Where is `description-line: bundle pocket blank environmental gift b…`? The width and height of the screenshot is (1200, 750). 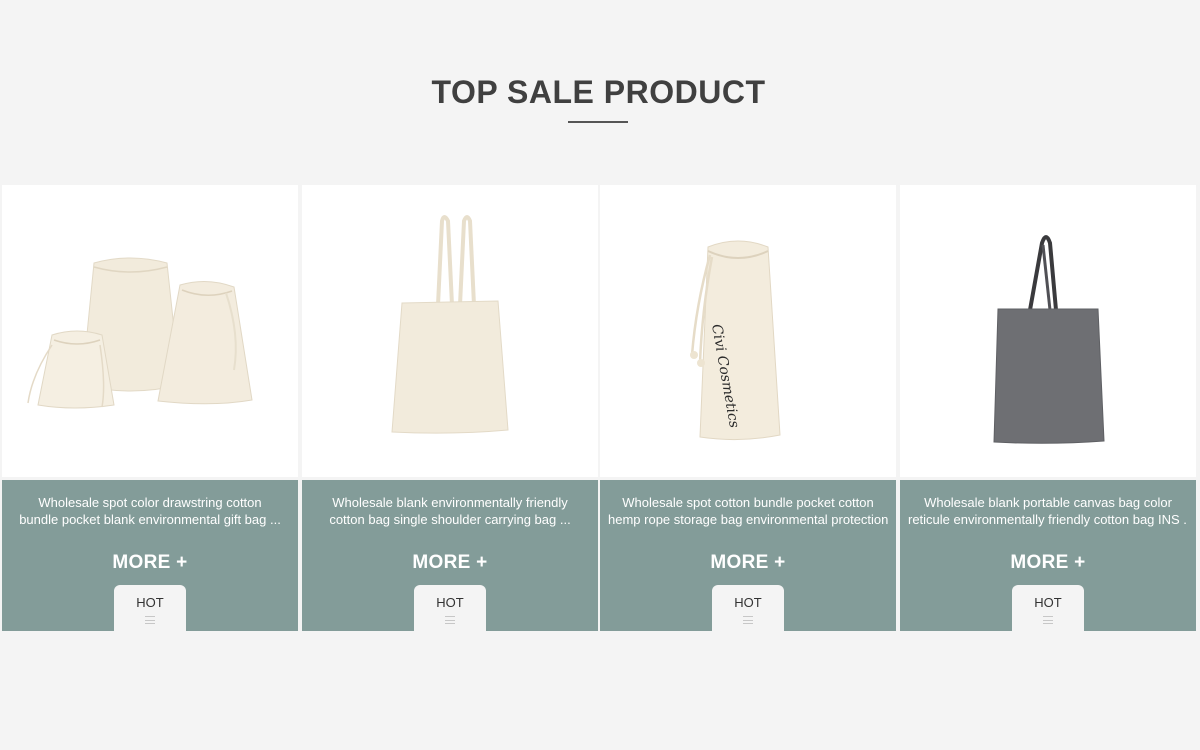 description-line: bundle pocket blank environmental gift b… is located at coordinates (150, 519).